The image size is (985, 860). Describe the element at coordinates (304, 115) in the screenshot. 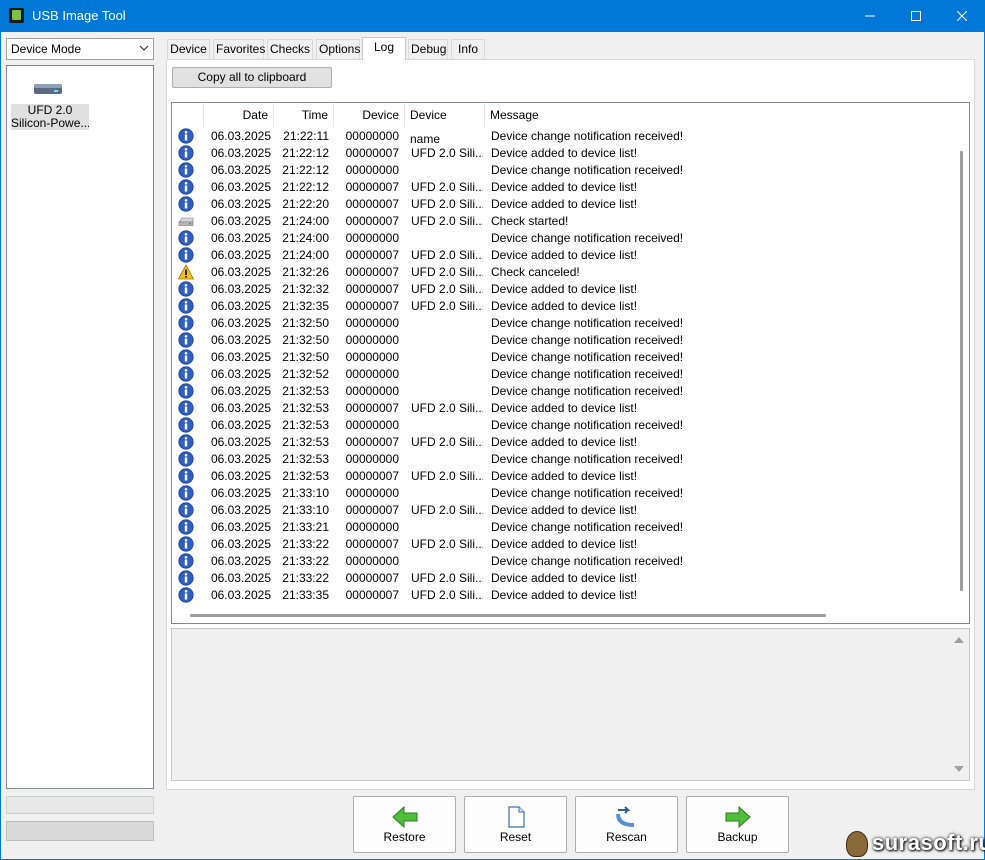

I see `header-time: Time` at that location.